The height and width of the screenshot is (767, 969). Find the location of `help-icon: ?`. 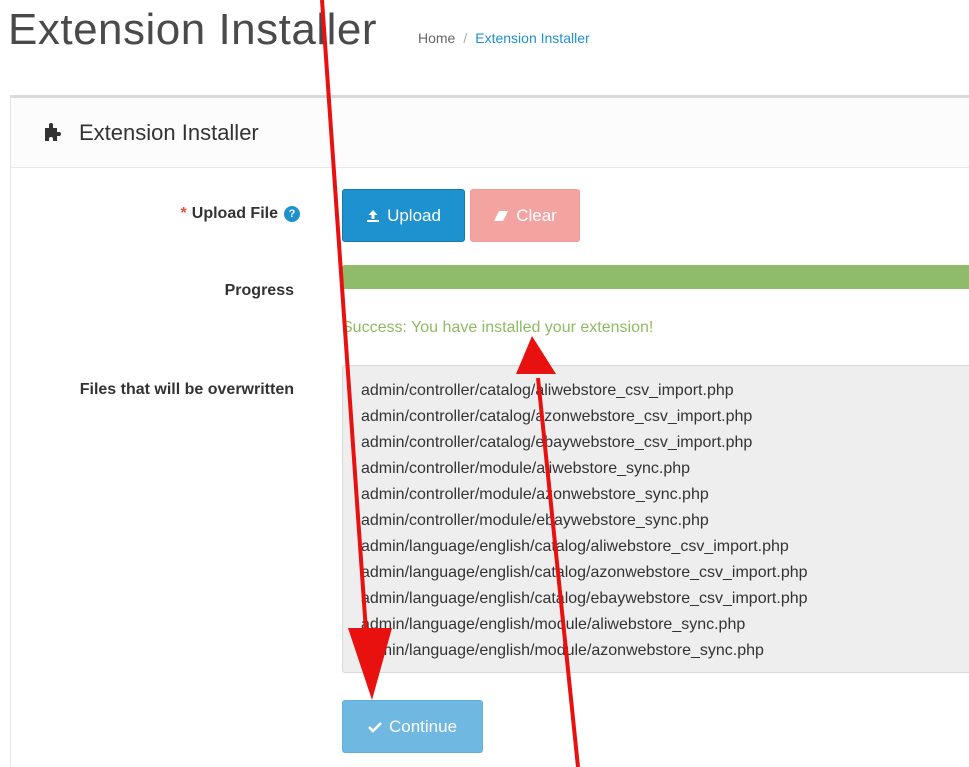

help-icon: ? is located at coordinates (292, 214).